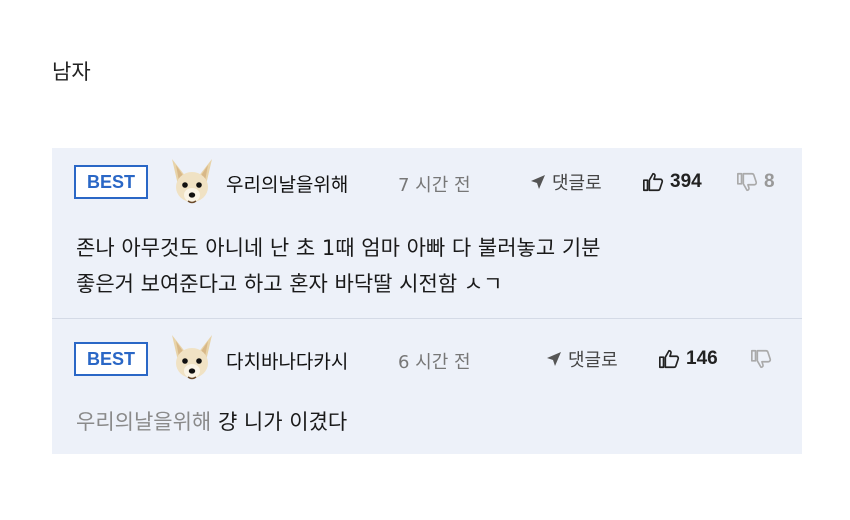 Image resolution: width=850 pixels, height=520 pixels. Describe the element at coordinates (702, 358) in the screenshot. I see `like-count: 146` at that location.